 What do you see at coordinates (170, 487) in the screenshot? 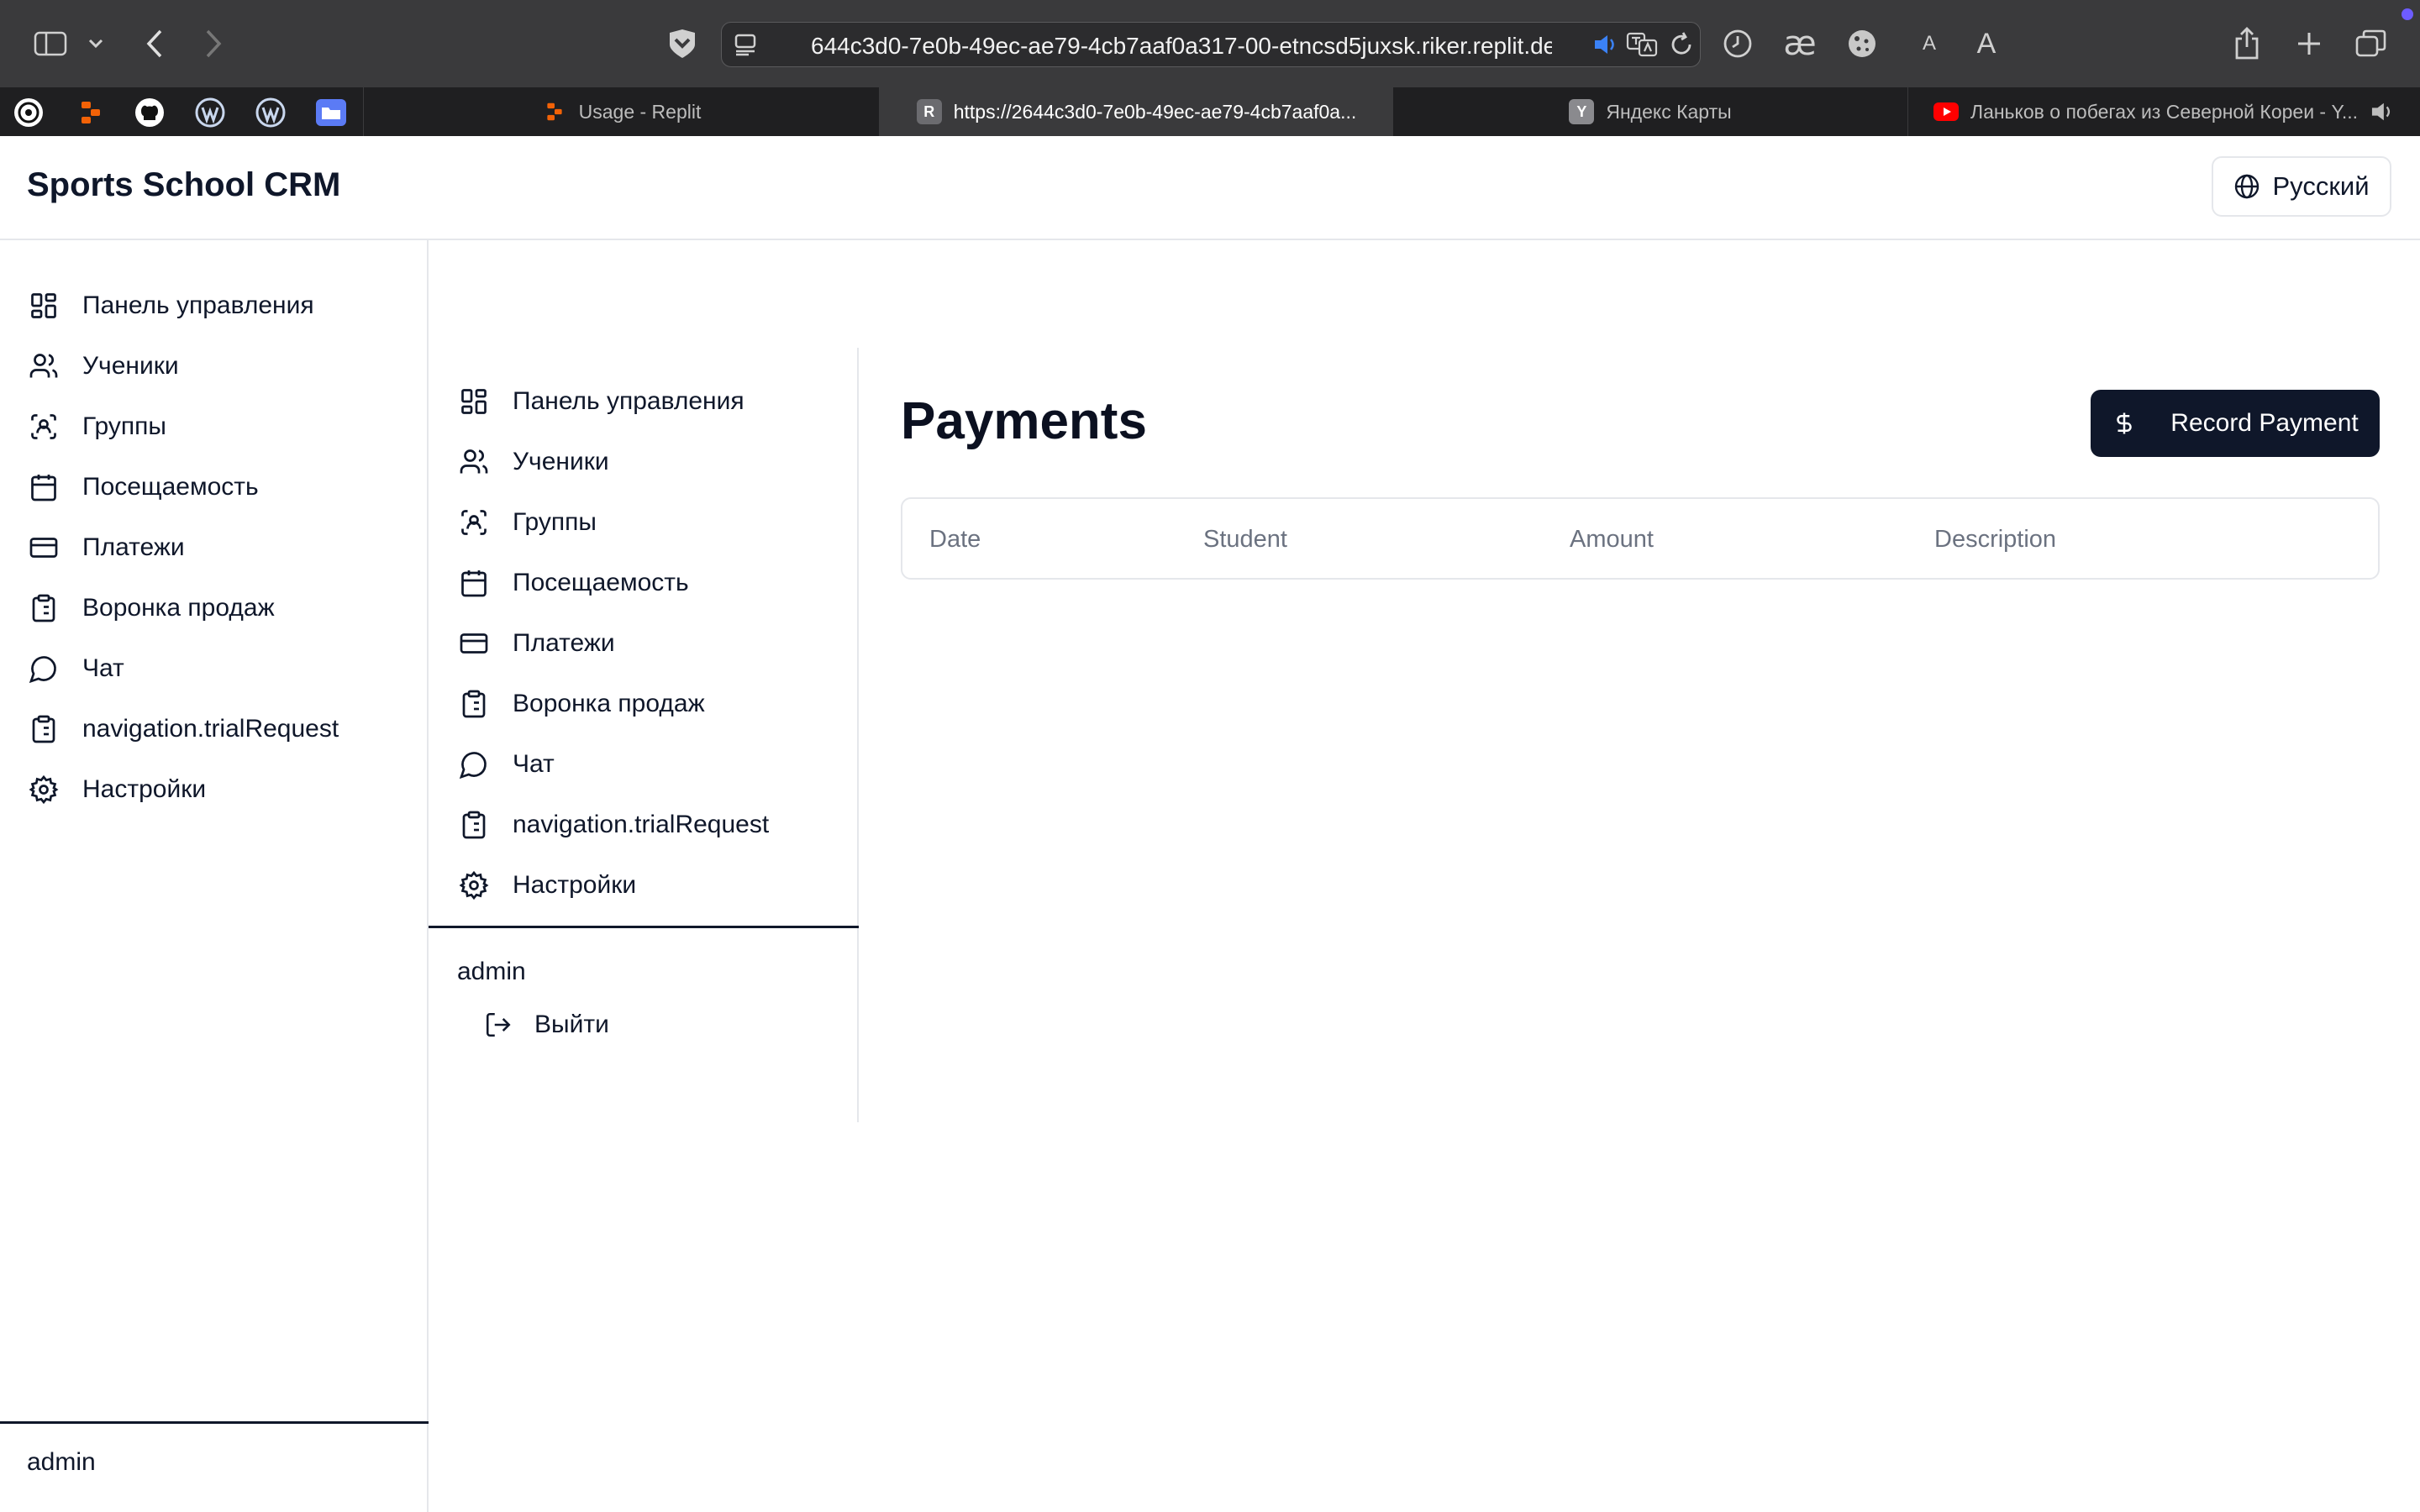
I see `sidebar-item-label: Посещаемость` at bounding box center [170, 487].